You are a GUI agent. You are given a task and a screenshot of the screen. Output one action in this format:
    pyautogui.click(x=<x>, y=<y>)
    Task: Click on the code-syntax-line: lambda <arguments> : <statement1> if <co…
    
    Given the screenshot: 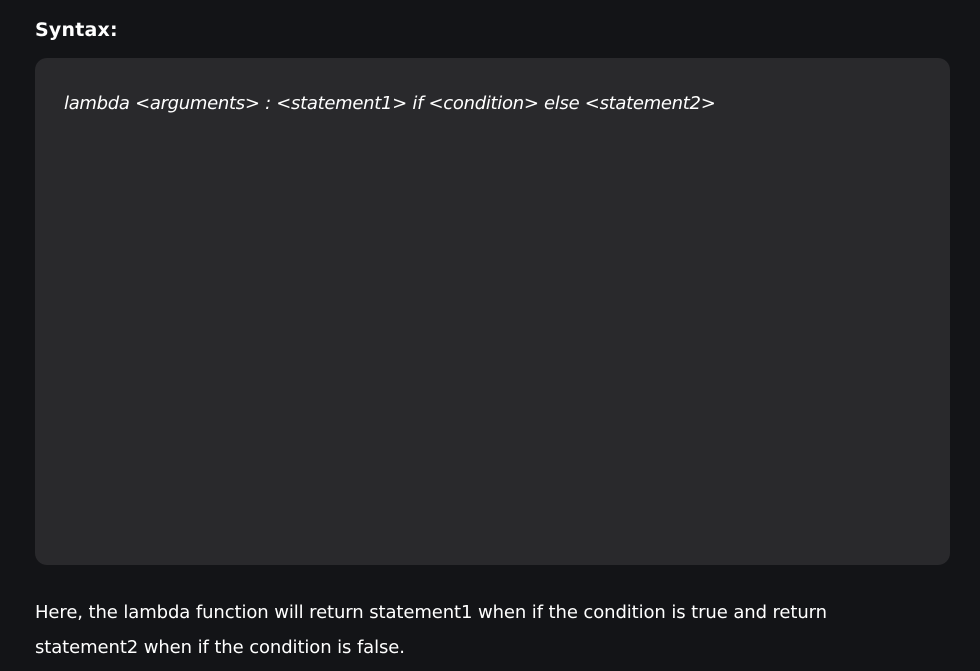 What is the action you would take?
    pyautogui.click(x=390, y=103)
    